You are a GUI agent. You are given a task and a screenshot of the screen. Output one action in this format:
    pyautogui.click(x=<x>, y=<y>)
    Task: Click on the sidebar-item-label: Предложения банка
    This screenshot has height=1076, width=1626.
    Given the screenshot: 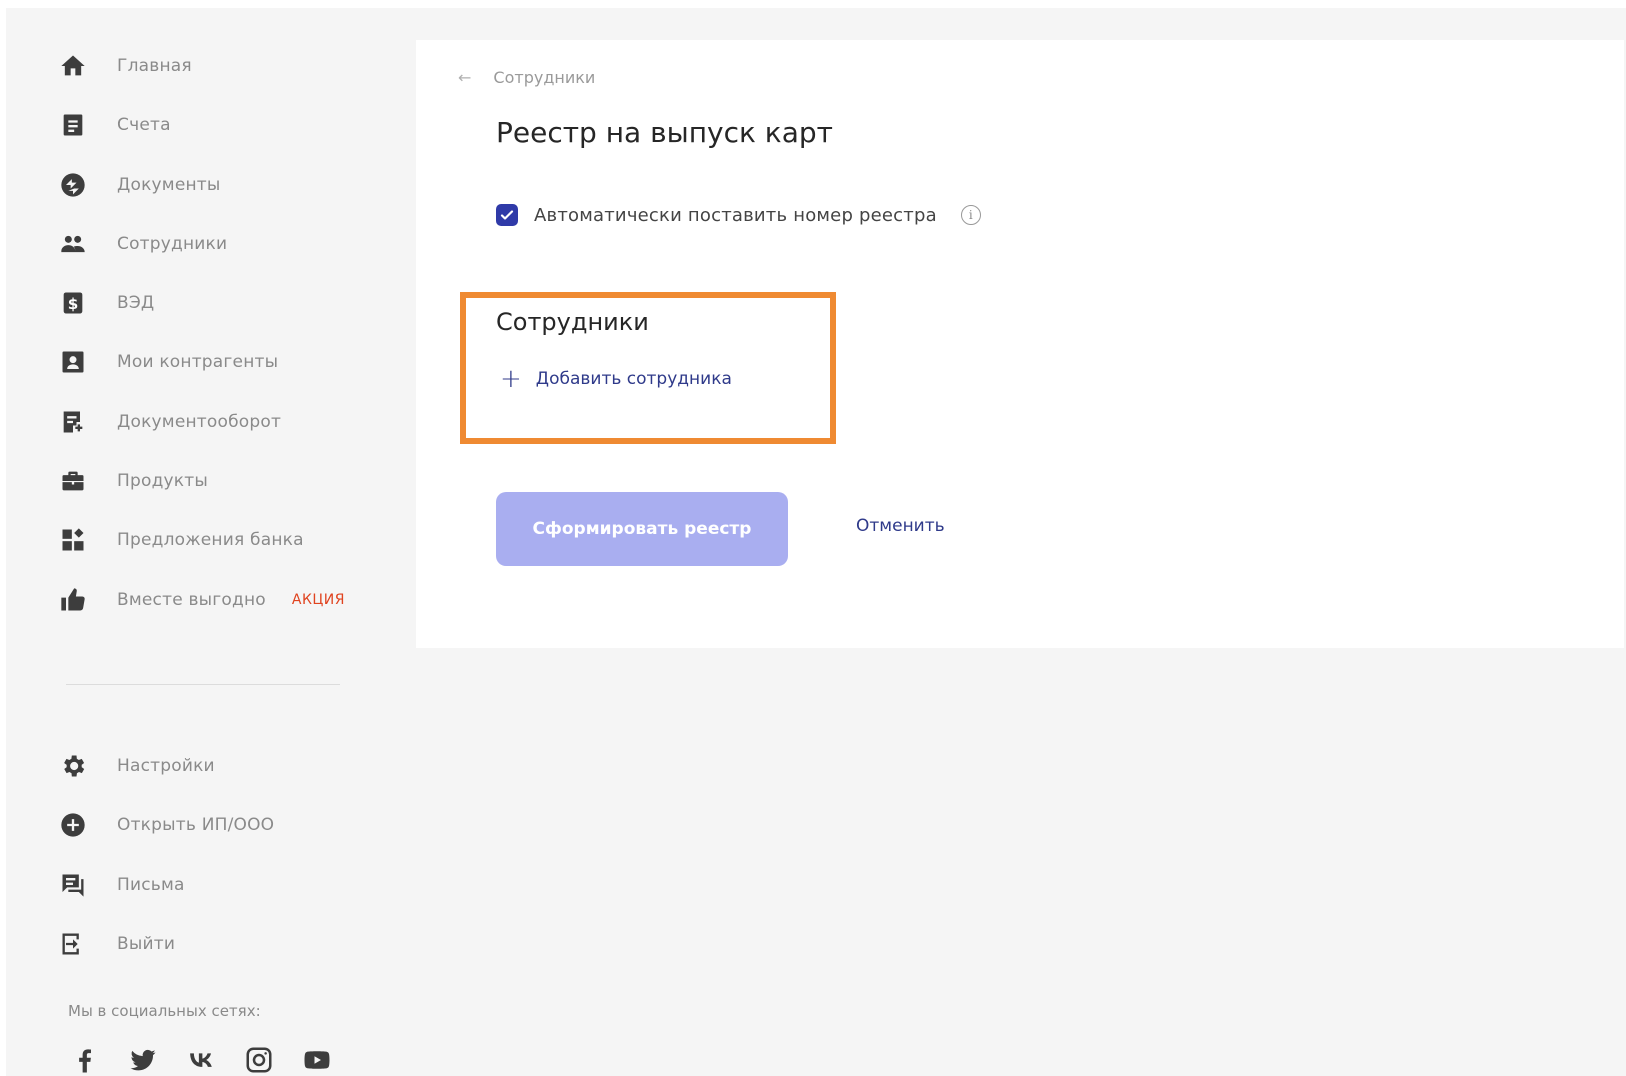 What is the action you would take?
    pyautogui.click(x=210, y=540)
    